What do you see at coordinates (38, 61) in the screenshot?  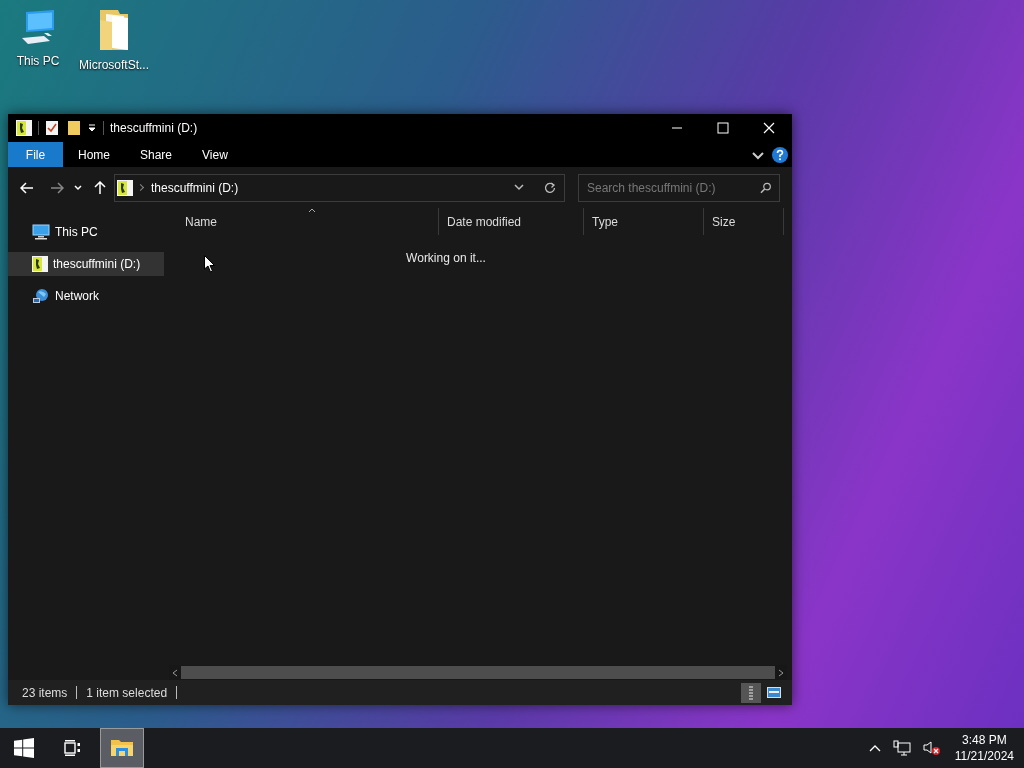 I see `desktop-icon-label: This PC` at bounding box center [38, 61].